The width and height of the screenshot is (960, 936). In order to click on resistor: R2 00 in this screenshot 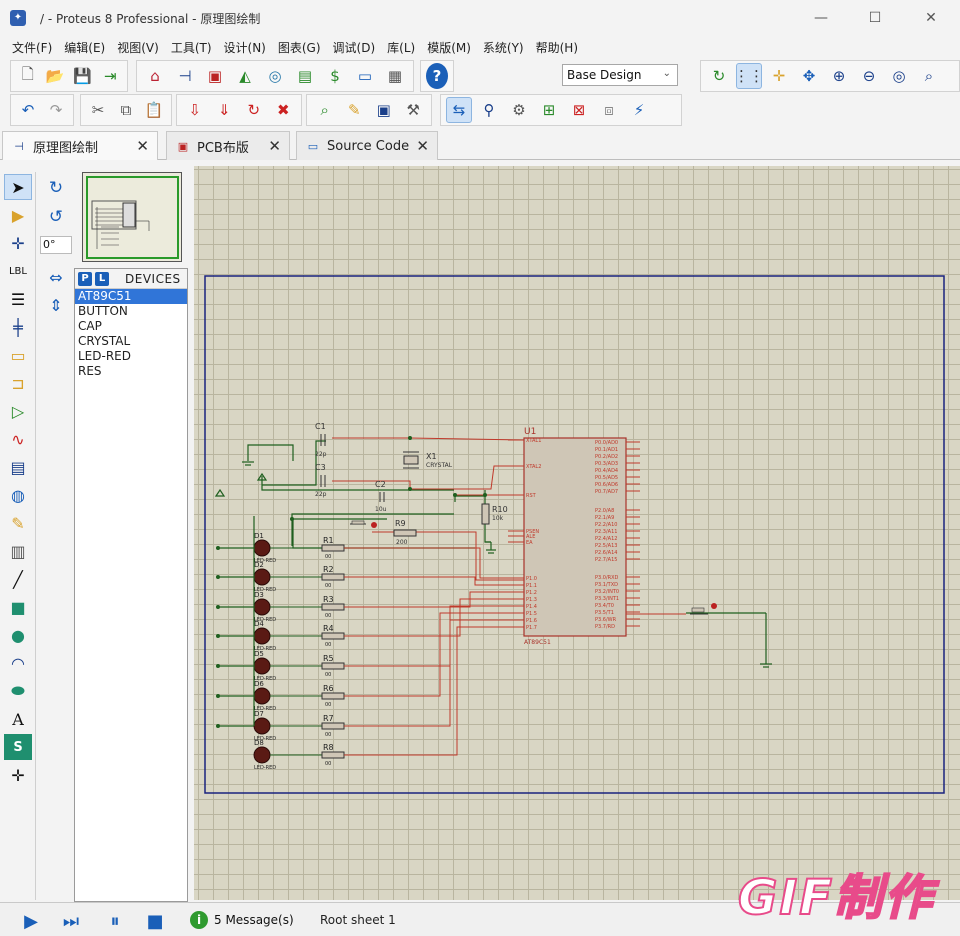, I will do `click(333, 577)`.